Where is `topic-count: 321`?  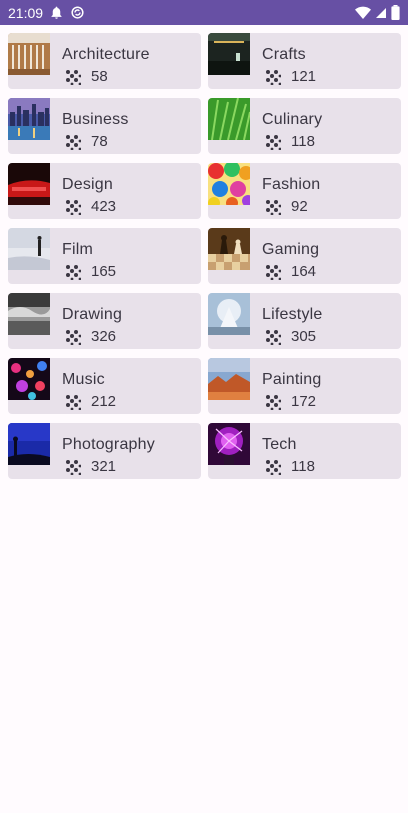 topic-count: 321 is located at coordinates (108, 467).